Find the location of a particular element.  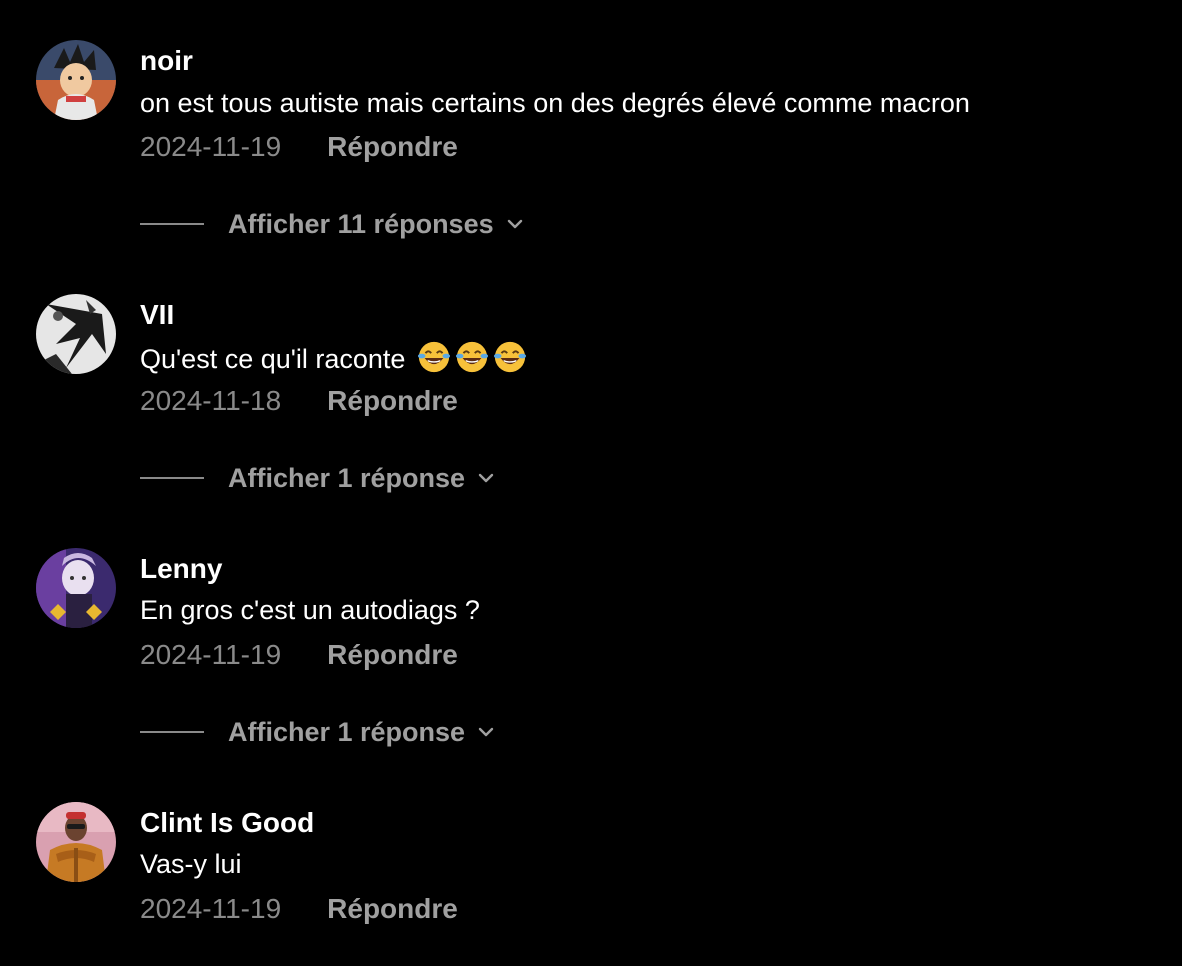

comment-text-content: Qu'est ce qu'il raconte is located at coordinates (273, 359).